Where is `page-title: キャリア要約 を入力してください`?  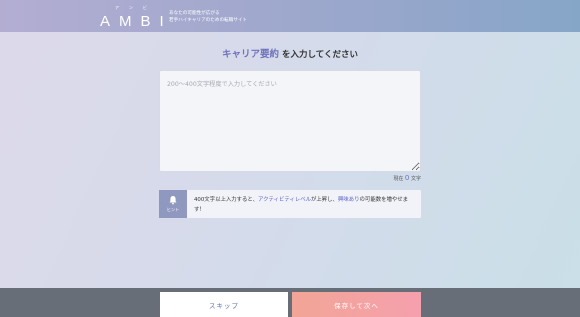
page-title: キャリア要約 を入力してください is located at coordinates (290, 53).